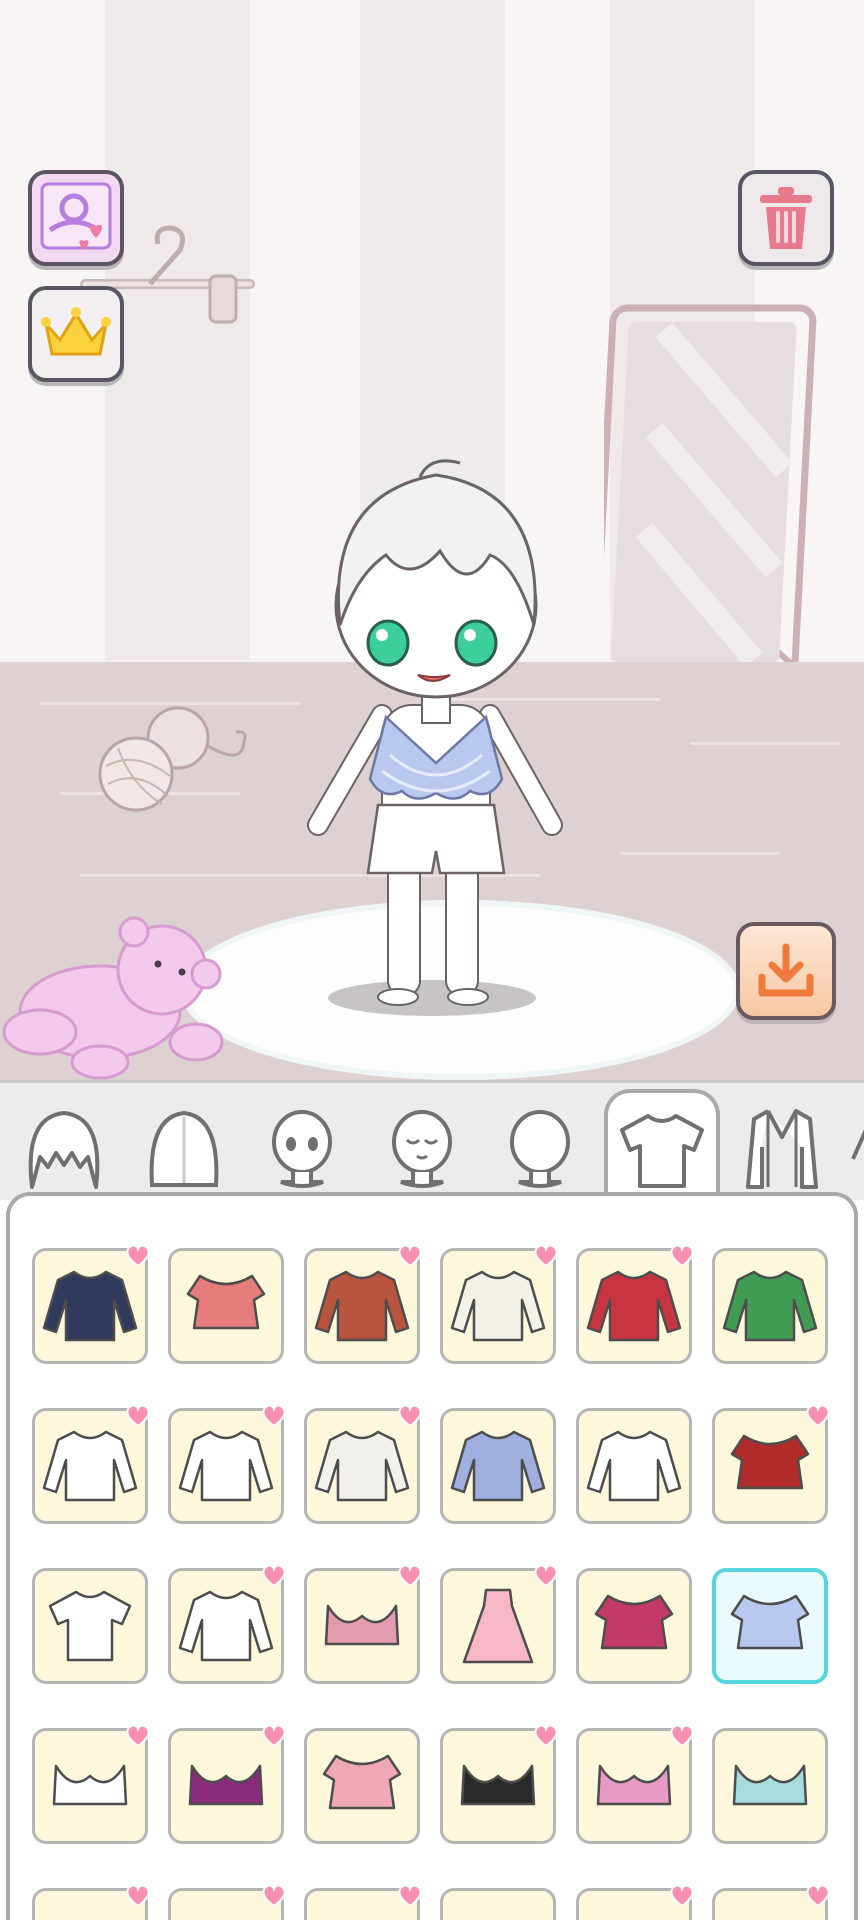 The image size is (864, 1920). I want to click on white-tshirt-icon, so click(90, 1626).